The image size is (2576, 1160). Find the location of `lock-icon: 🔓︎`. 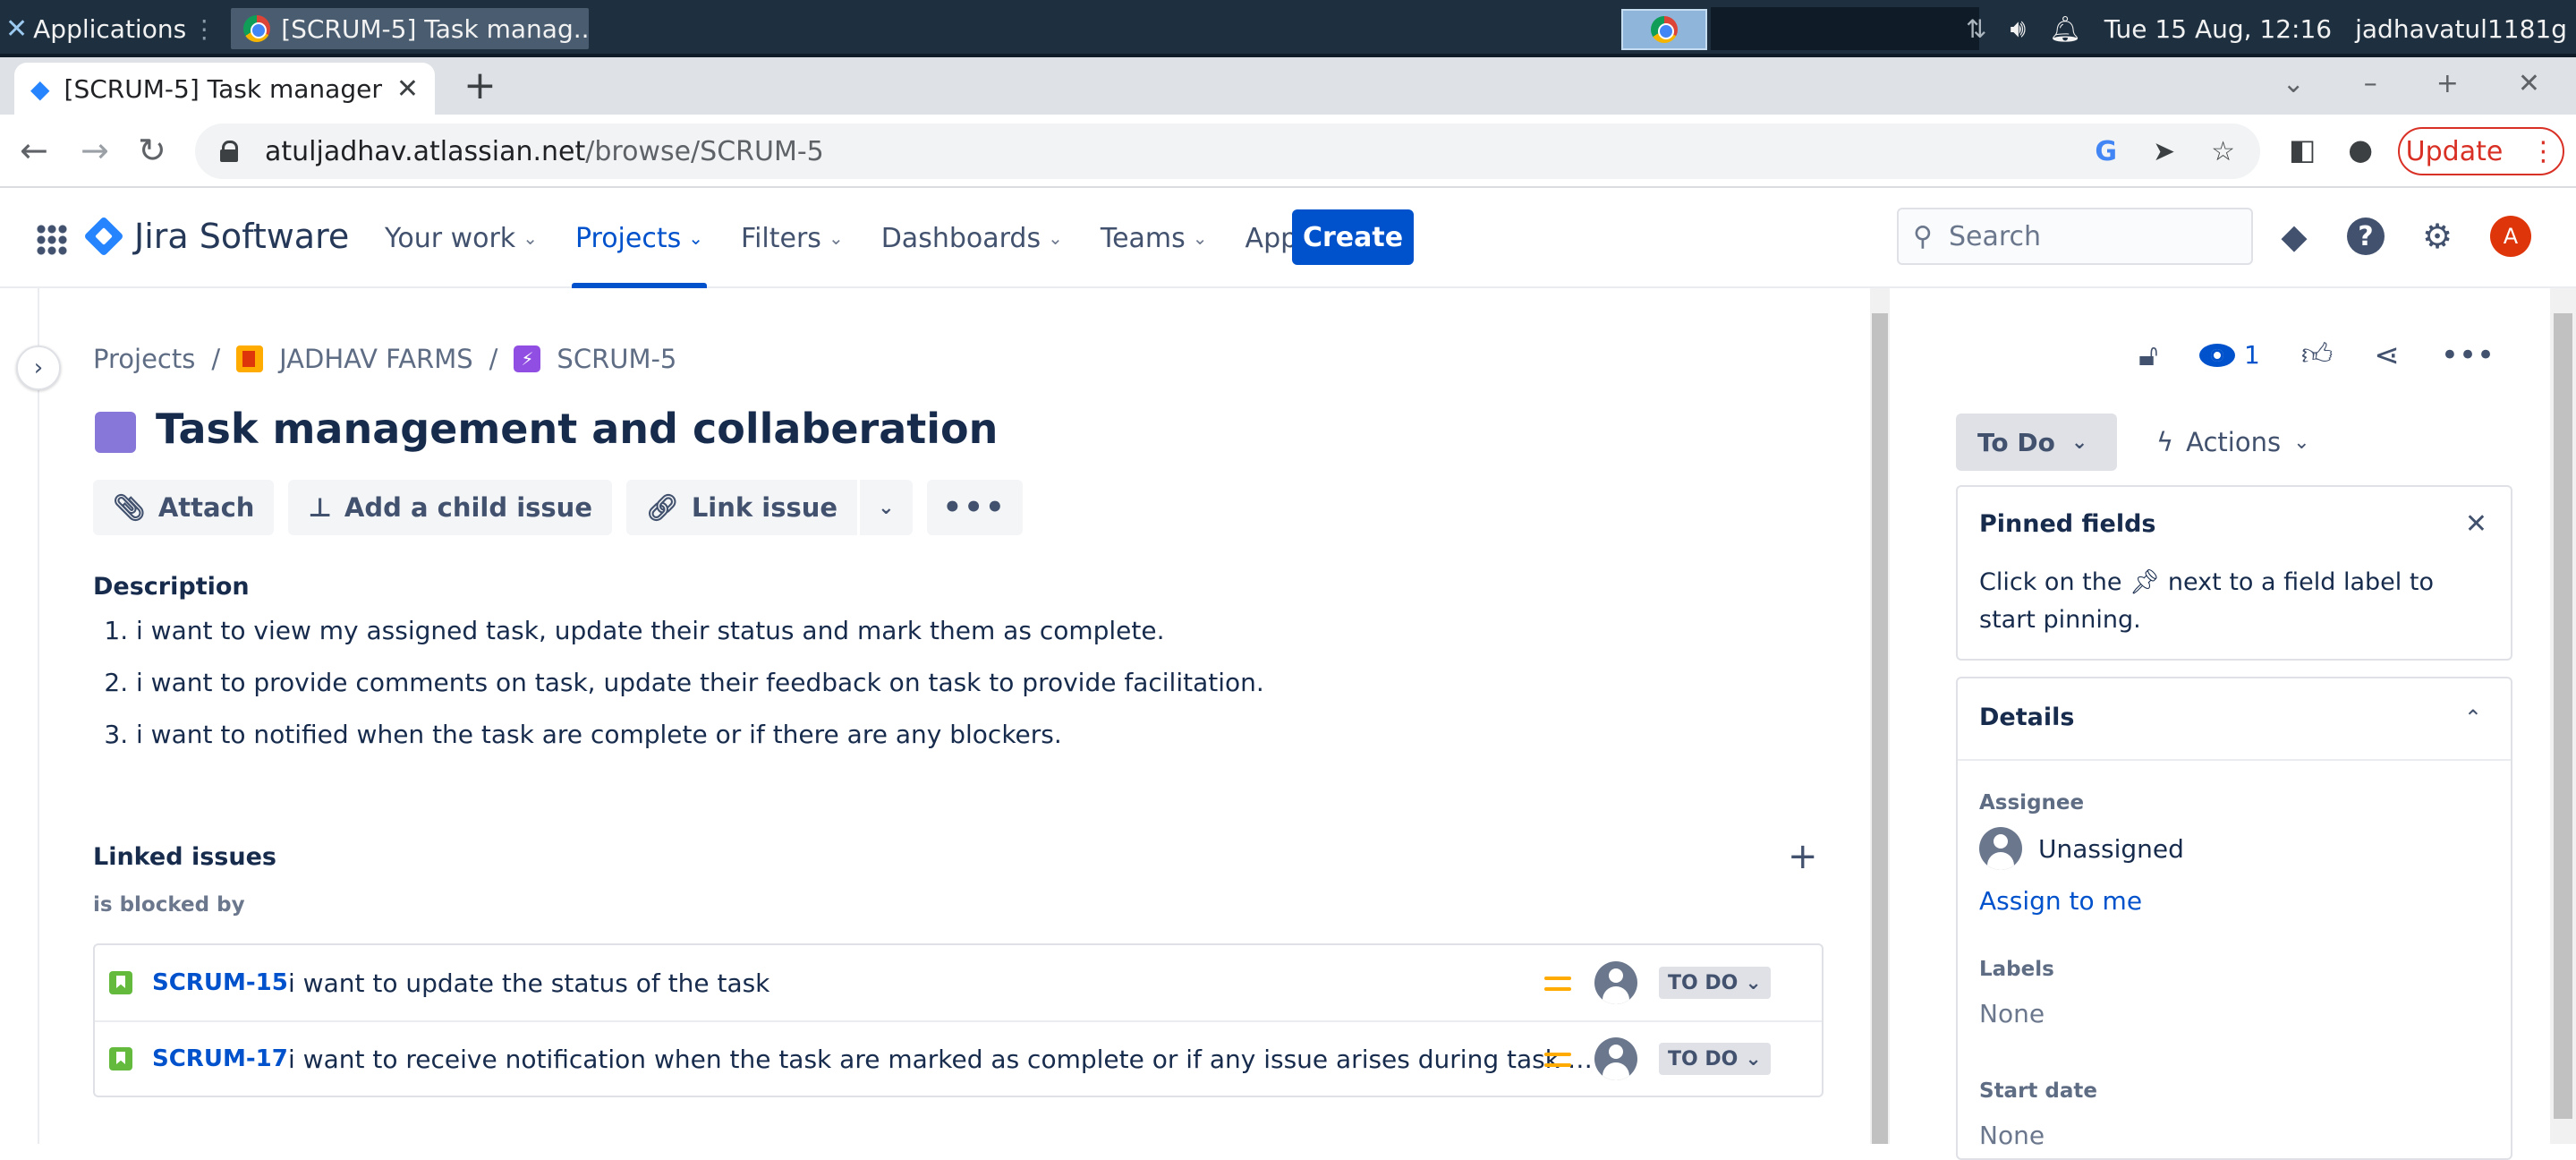

lock-icon: 🔓︎ is located at coordinates (2148, 355).